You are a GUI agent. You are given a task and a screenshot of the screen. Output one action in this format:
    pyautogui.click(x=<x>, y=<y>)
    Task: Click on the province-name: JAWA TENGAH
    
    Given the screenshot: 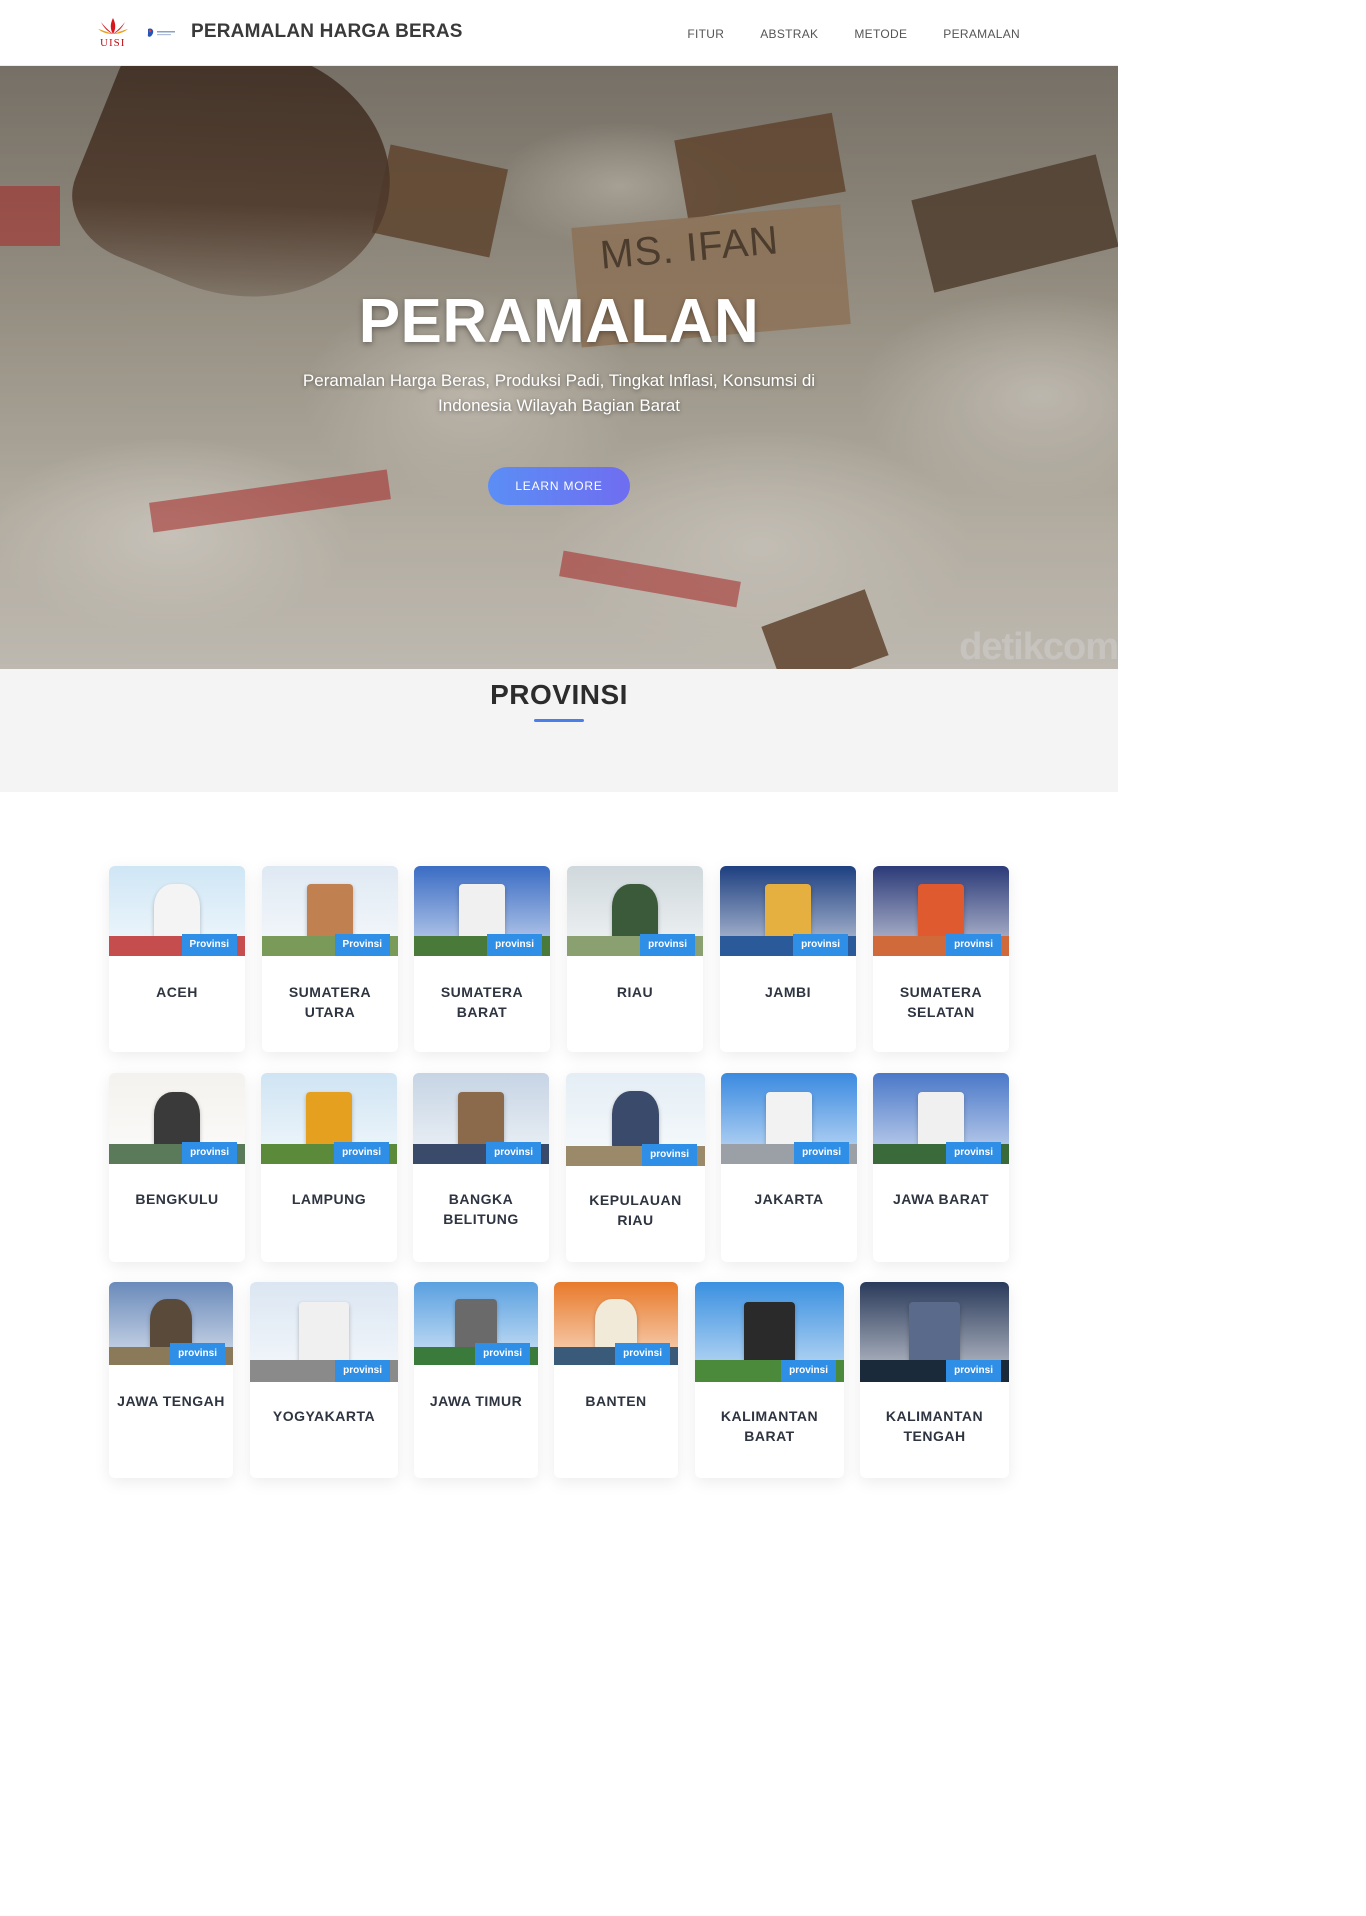 What is the action you would take?
    pyautogui.click(x=171, y=1401)
    